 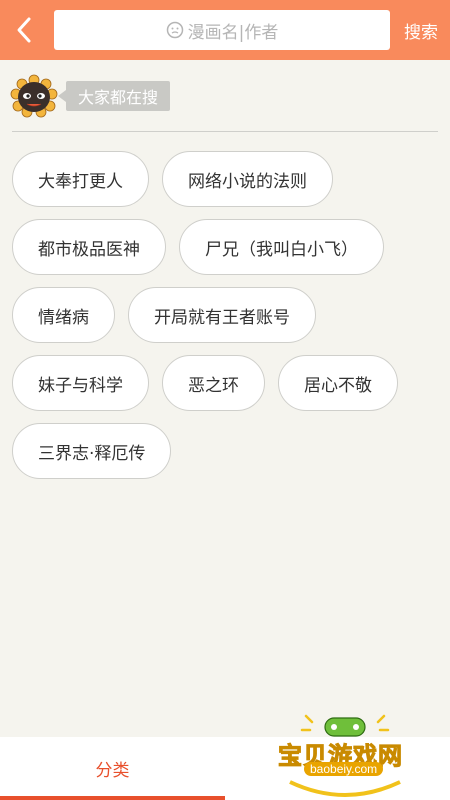 I want to click on top-bar: 漫画名|作者 搜索, so click(x=225, y=30).